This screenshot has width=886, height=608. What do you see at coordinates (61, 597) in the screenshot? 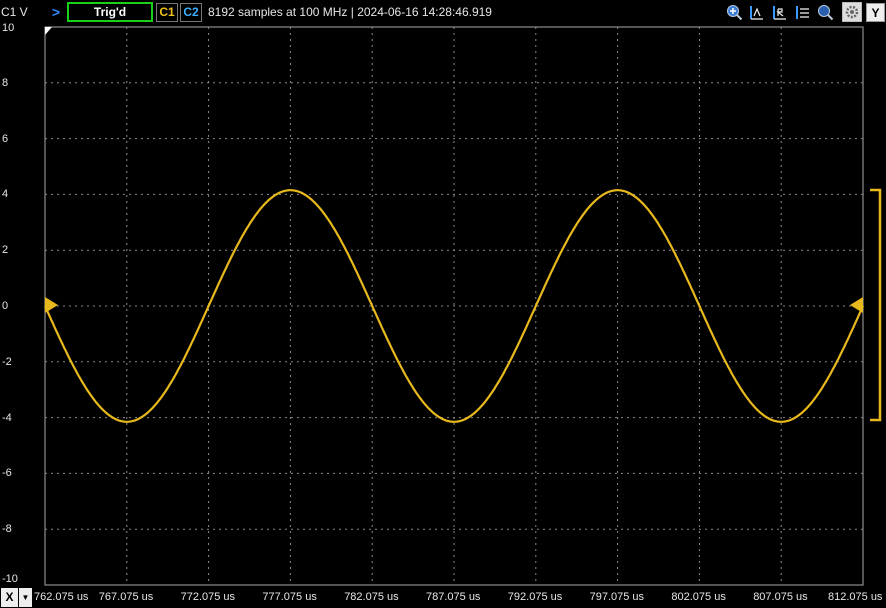
I see `x-tick-label: 762.075 us` at bounding box center [61, 597].